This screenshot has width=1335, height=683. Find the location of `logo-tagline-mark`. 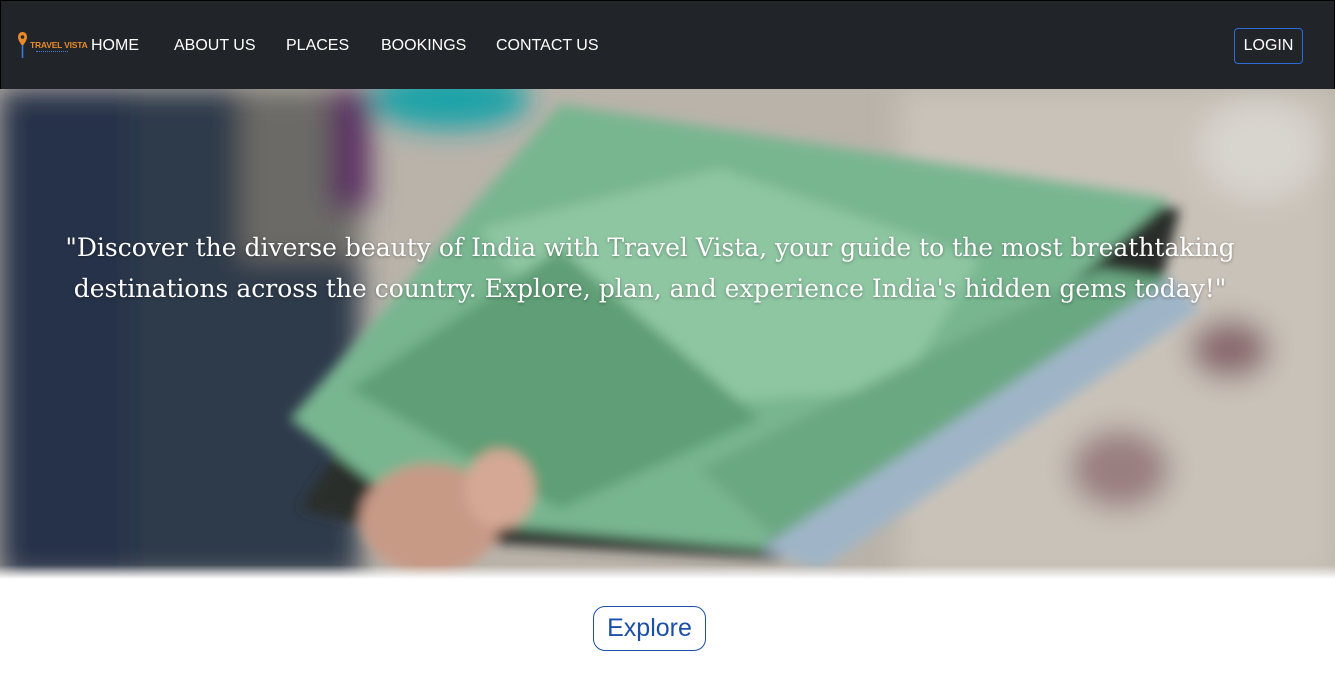

logo-tagline-mark is located at coordinates (52, 53).